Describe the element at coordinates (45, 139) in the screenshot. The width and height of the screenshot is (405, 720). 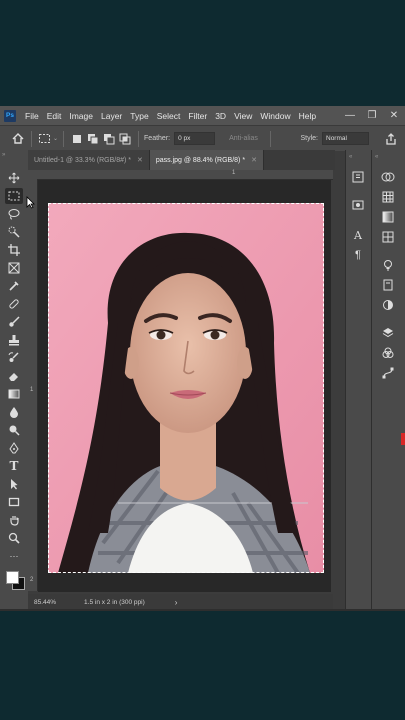
I see `marquee-preset-icon` at that location.